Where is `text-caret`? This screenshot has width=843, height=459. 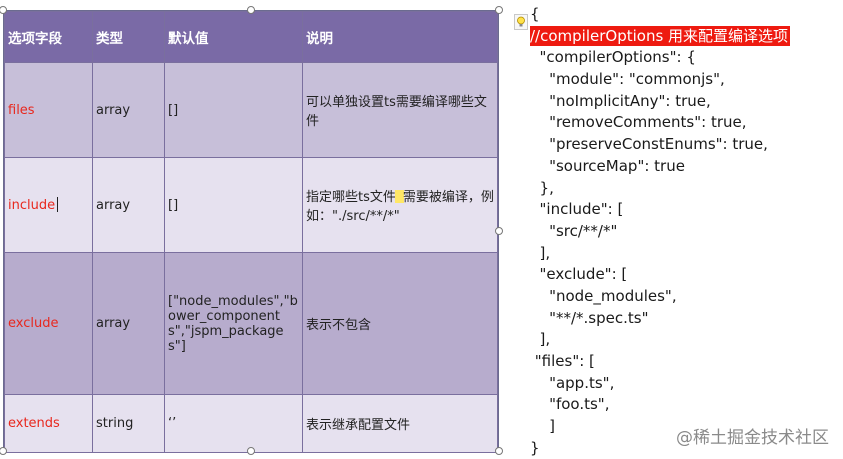 text-caret is located at coordinates (58, 204).